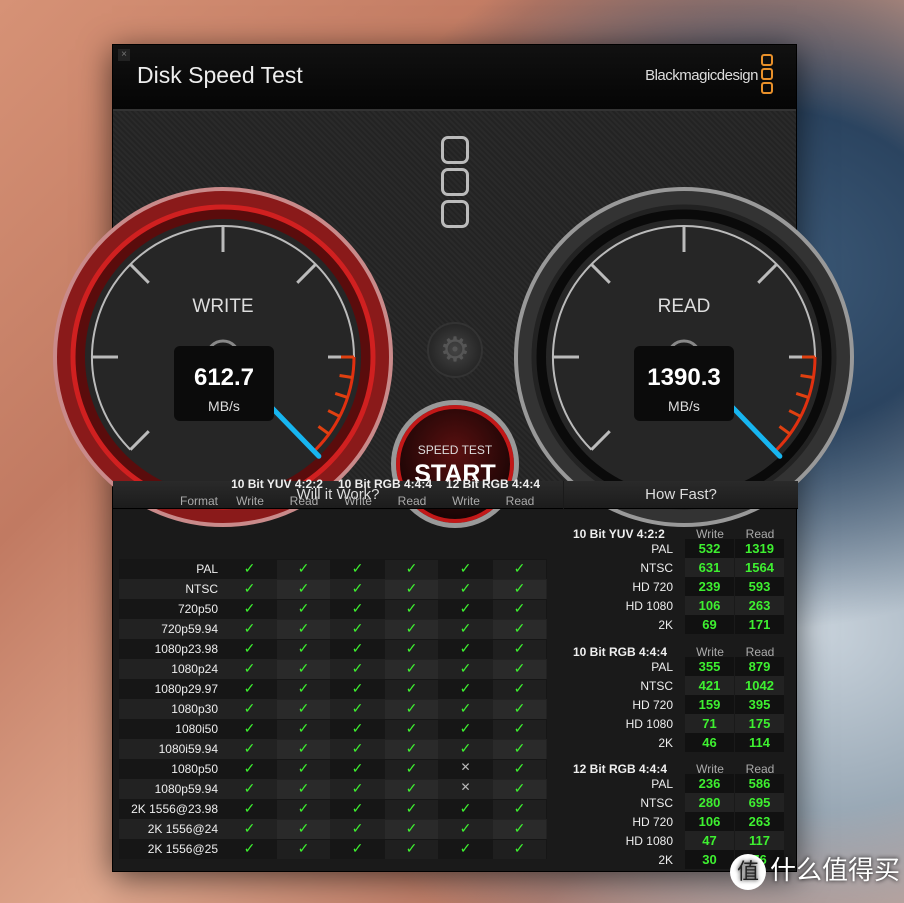 The height and width of the screenshot is (903, 904). Describe the element at coordinates (748, 872) in the screenshot. I see `watermark-icon: 值` at that location.